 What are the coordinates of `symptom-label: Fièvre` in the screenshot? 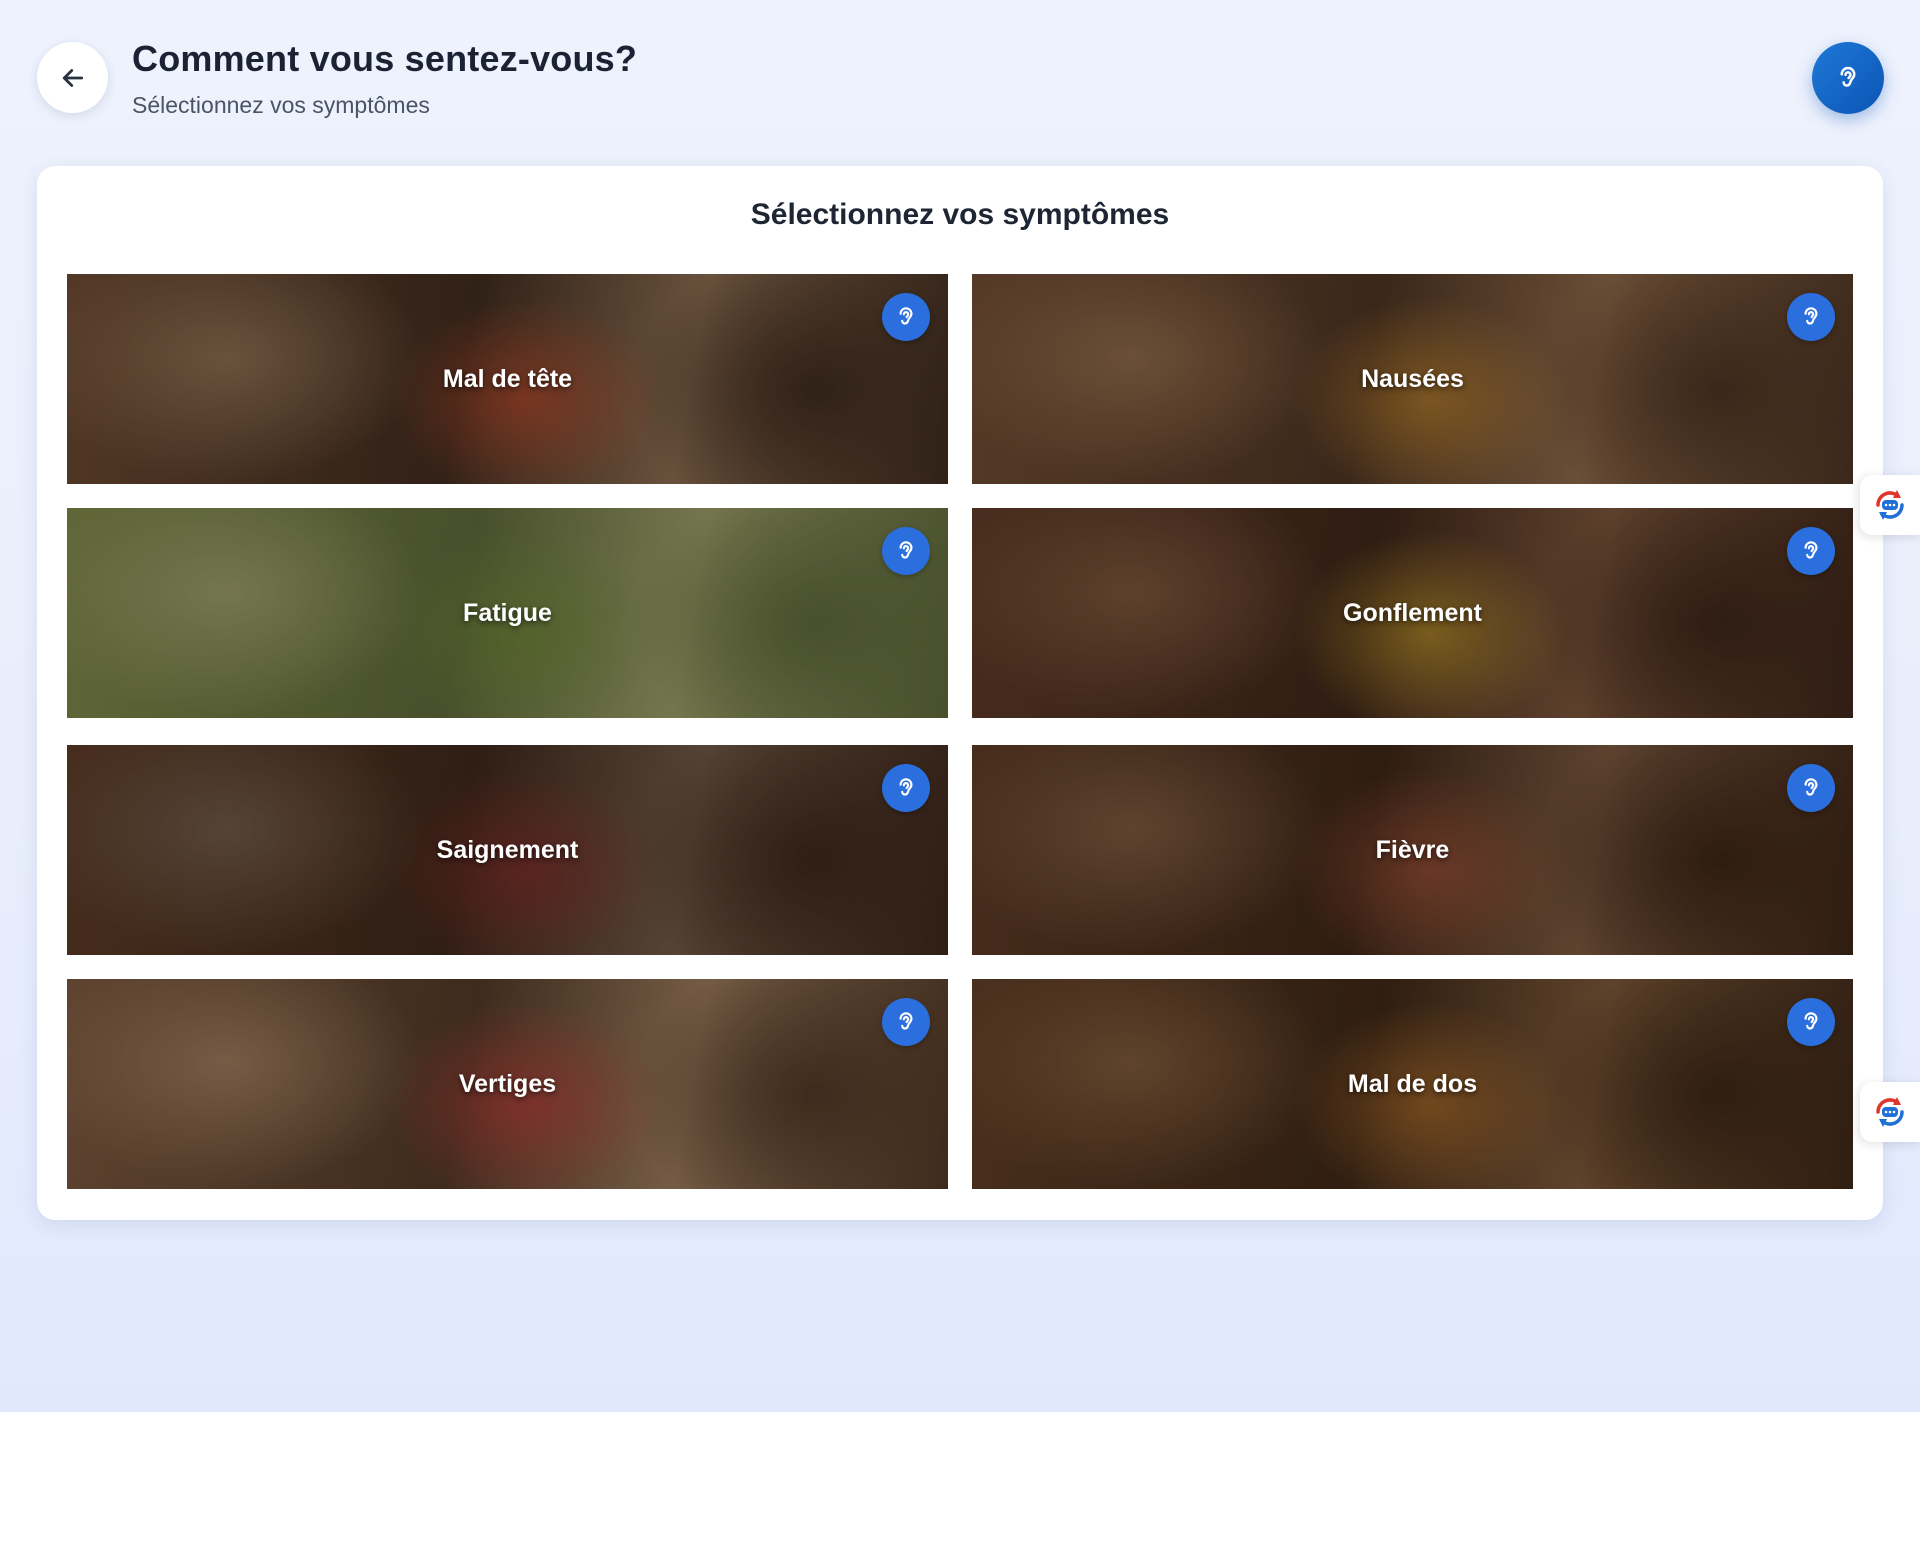 It's located at (1412, 849).